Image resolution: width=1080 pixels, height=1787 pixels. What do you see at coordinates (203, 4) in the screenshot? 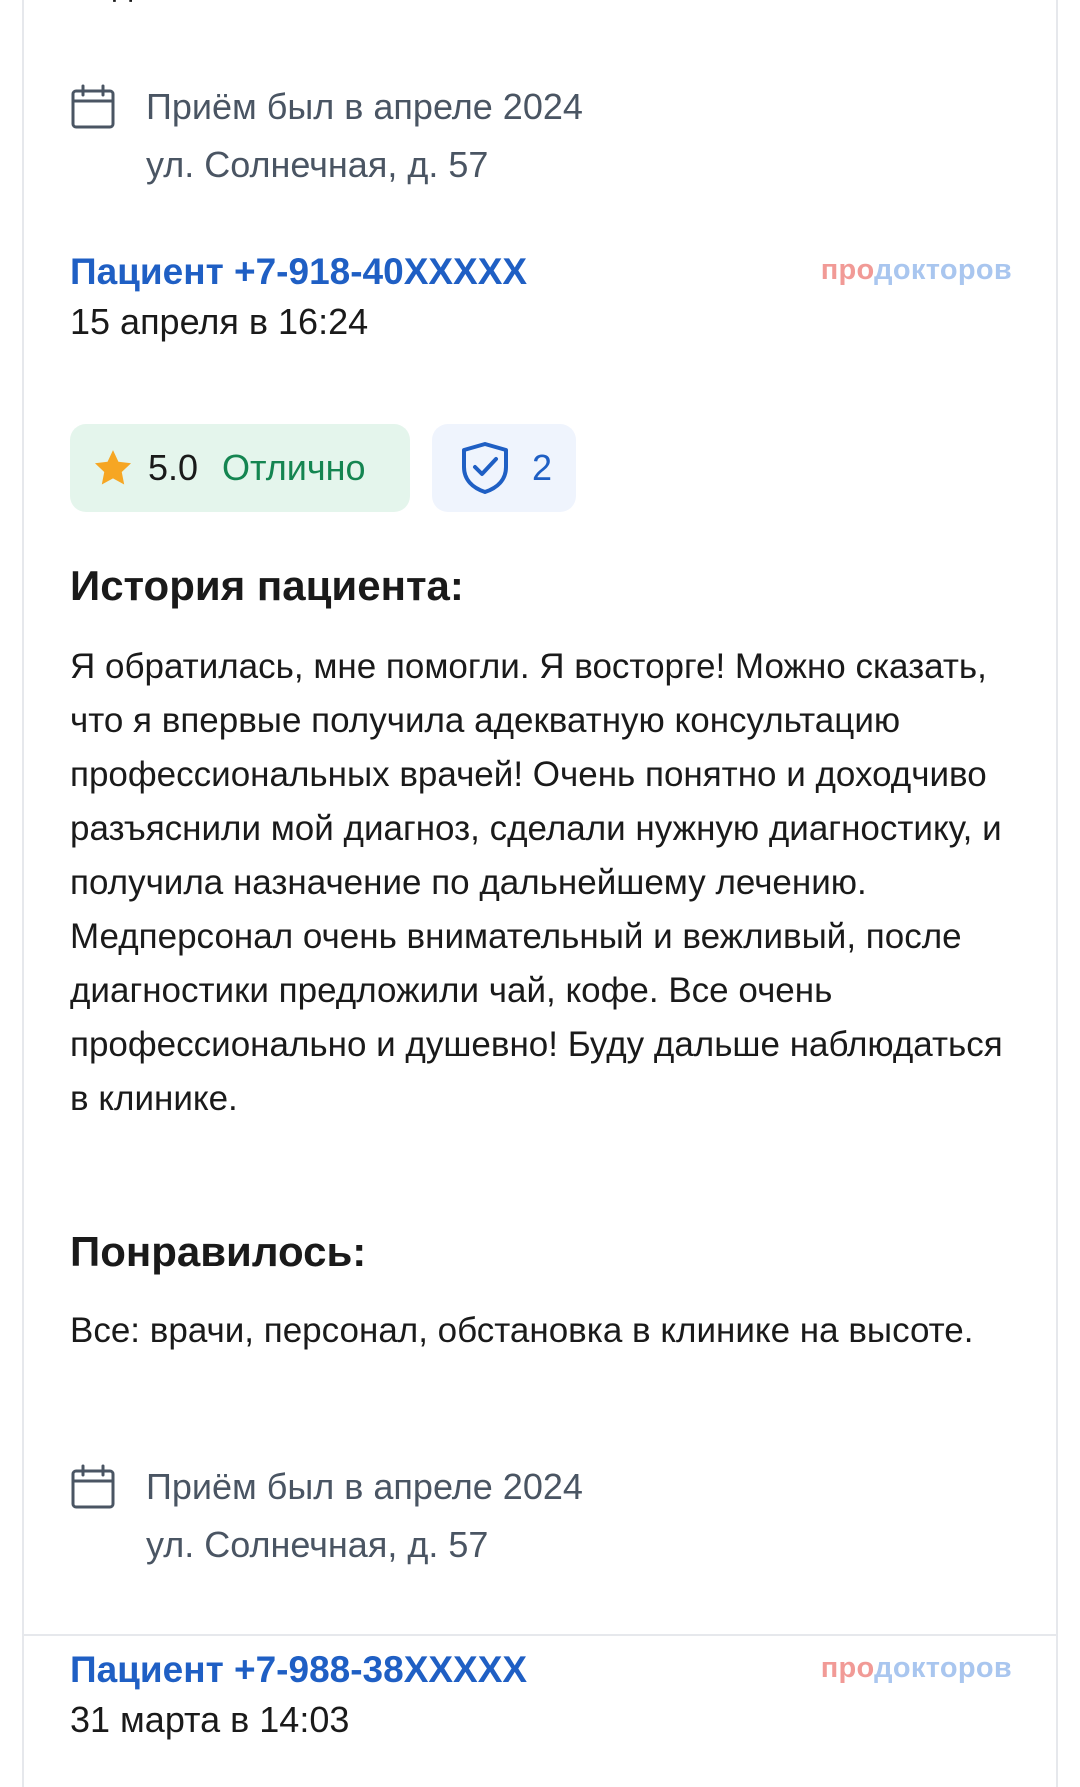
I see `cons-text: Недостатков нет.` at bounding box center [203, 4].